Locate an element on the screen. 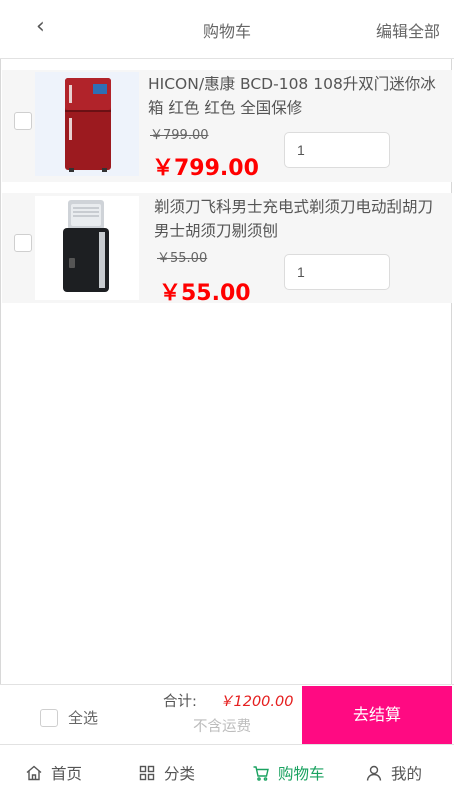  tab-mine-label: 我的 is located at coordinates (407, 774).